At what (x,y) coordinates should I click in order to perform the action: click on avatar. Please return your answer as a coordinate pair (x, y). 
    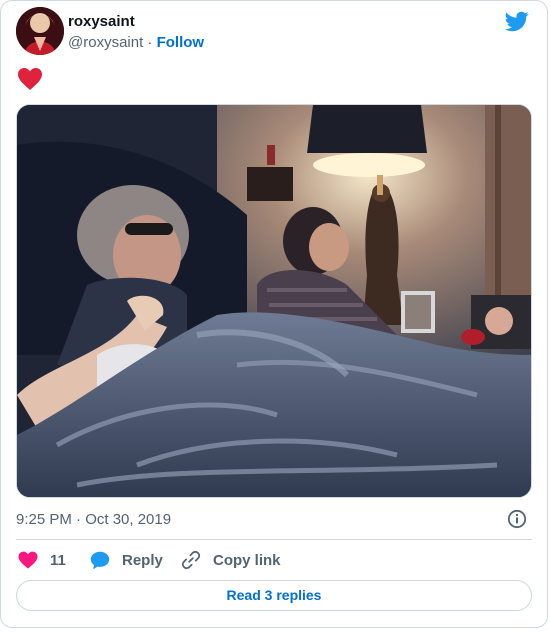
    Looking at the image, I should click on (40, 31).